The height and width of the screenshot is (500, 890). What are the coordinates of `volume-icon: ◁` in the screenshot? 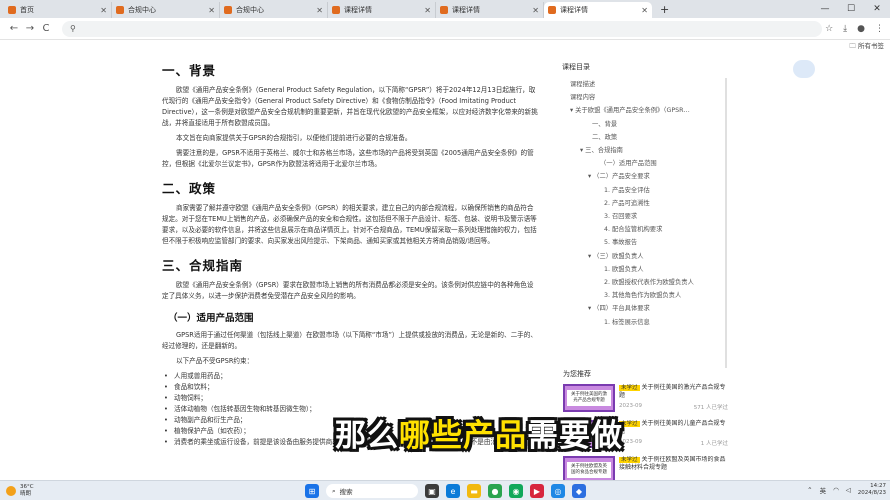 It's located at (848, 490).